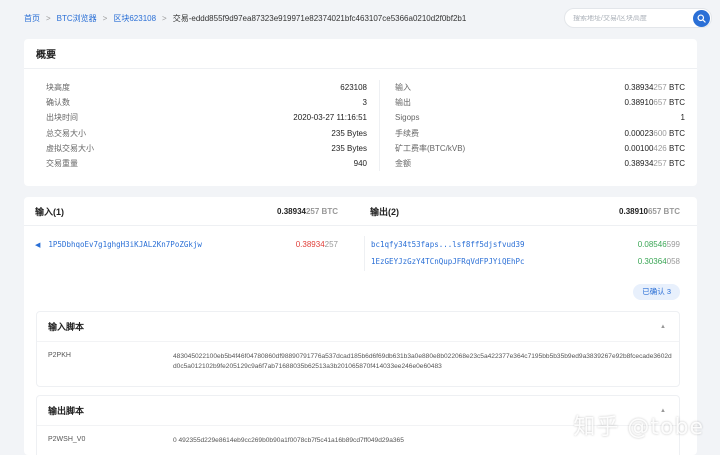 This screenshot has height=455, width=720. Describe the element at coordinates (654, 103) in the screenshot. I see `overview-value: 0.38910657 BTC` at that location.